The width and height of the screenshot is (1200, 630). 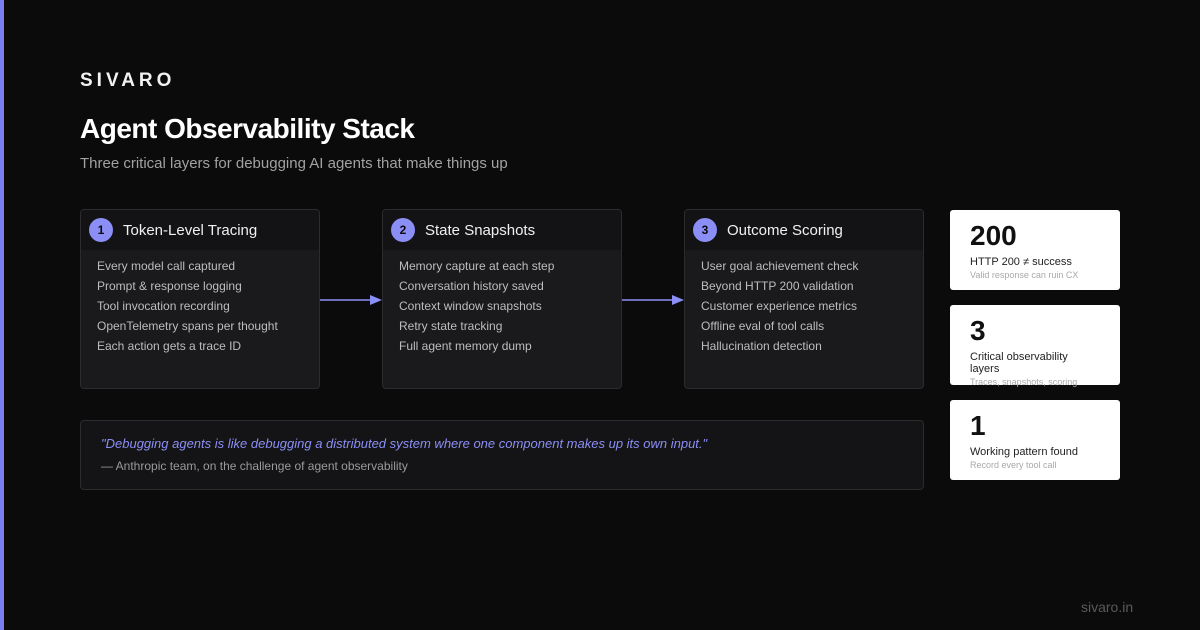 I want to click on layer-feature-item: Retry state tracking, so click(x=451, y=326).